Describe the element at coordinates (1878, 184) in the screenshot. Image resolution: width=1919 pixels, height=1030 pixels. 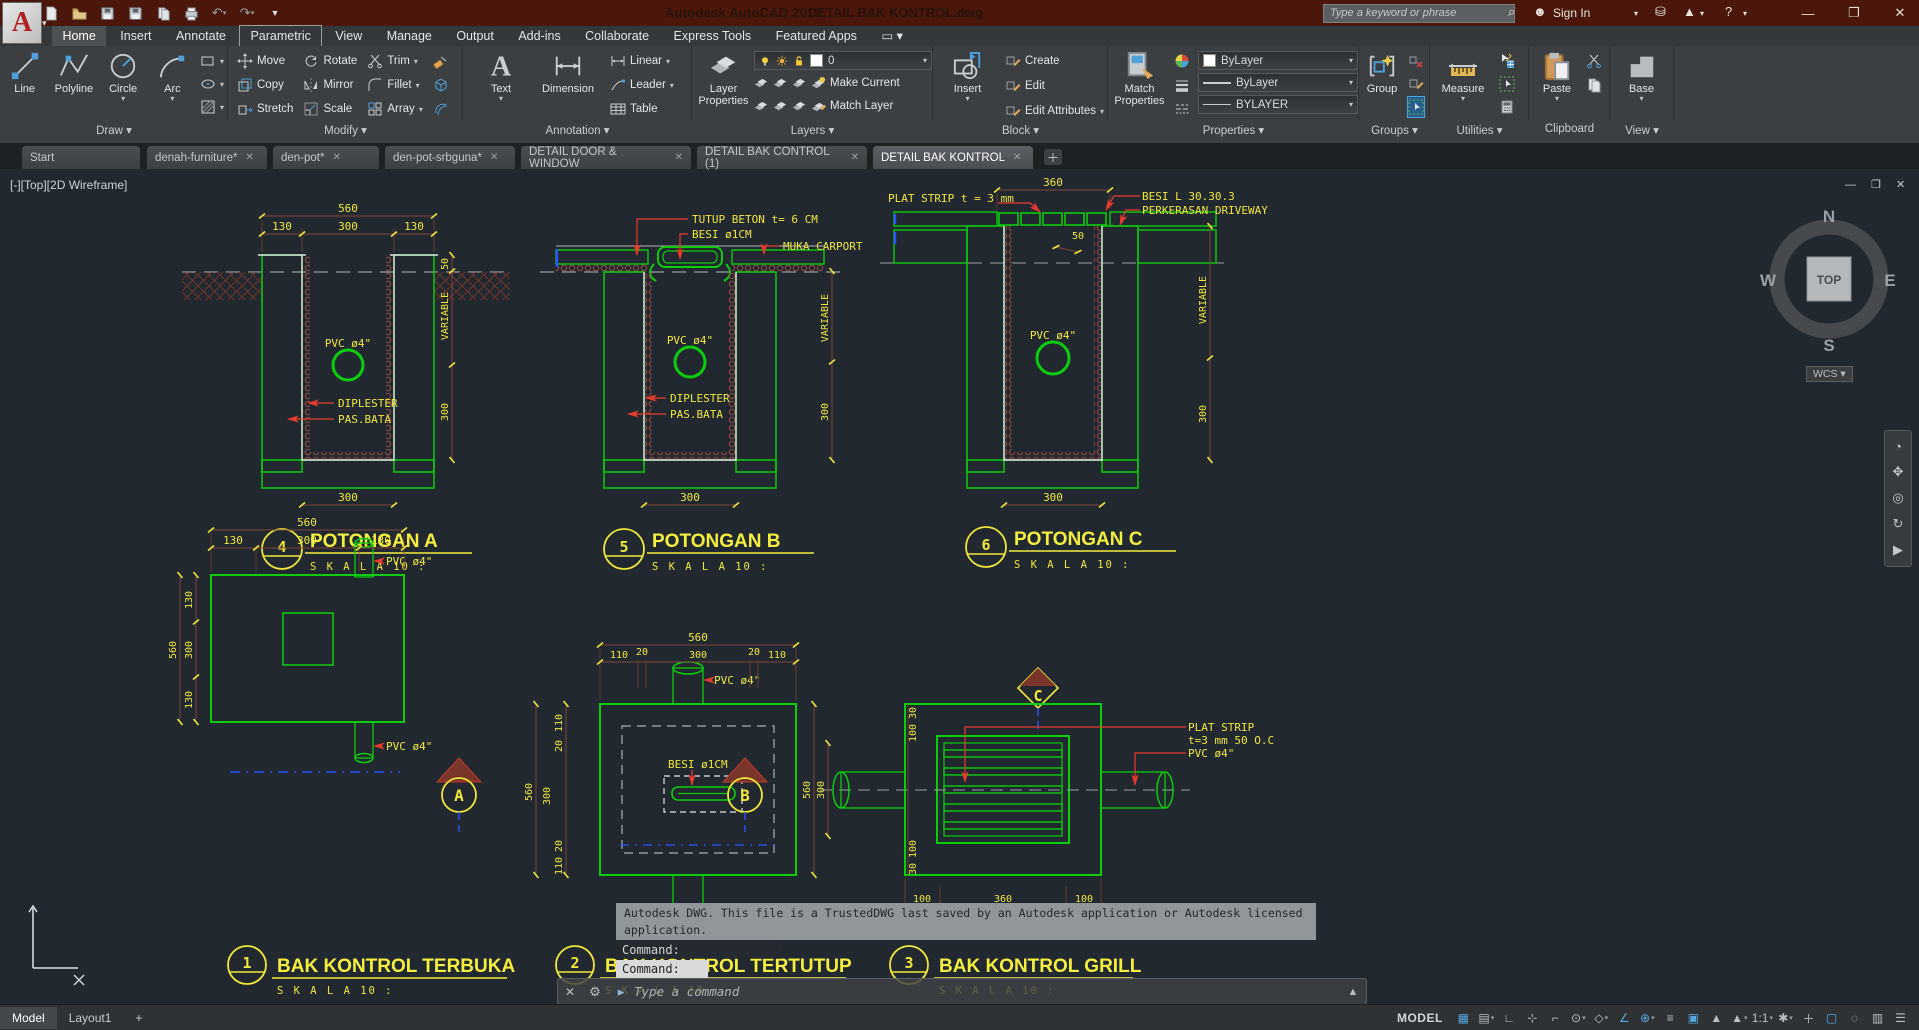
I see `viewport-window-buttons: — ❐ ✕` at that location.